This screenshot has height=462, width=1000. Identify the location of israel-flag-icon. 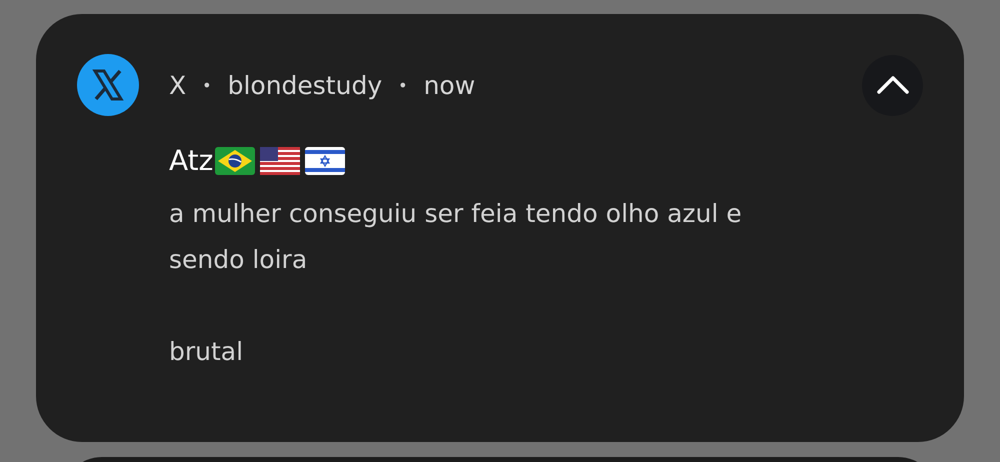
(325, 160).